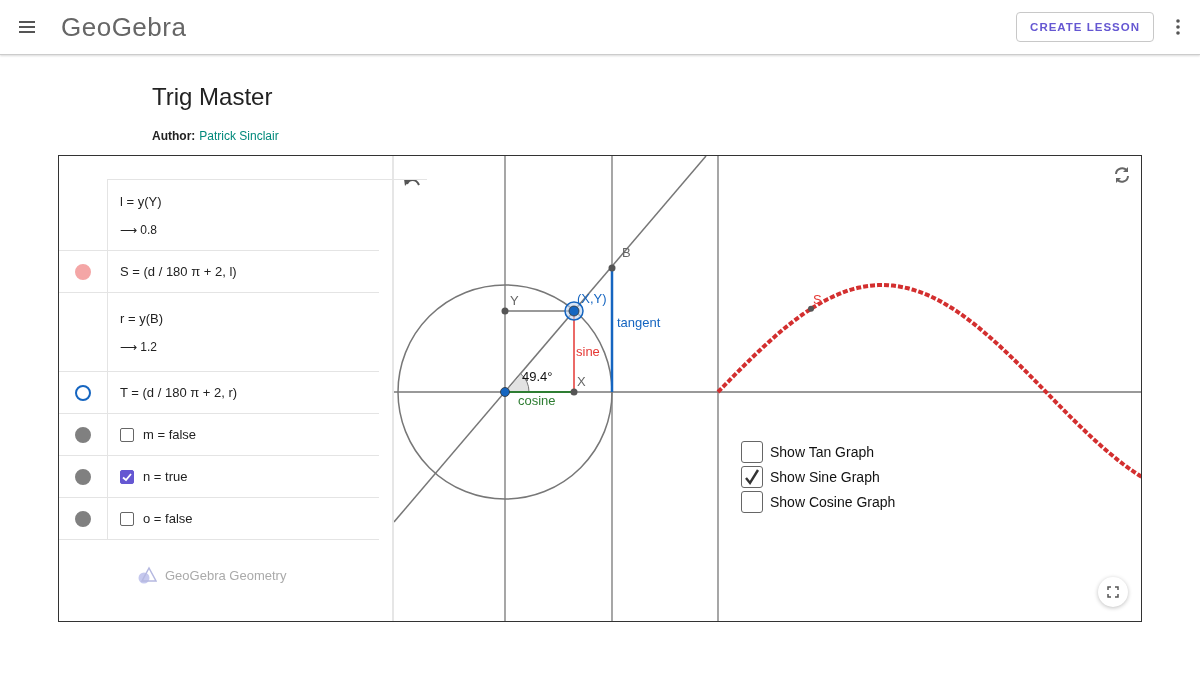 The image size is (1200, 675). What do you see at coordinates (592, 298) in the screenshot?
I see `point-label: (X,Y)` at bounding box center [592, 298].